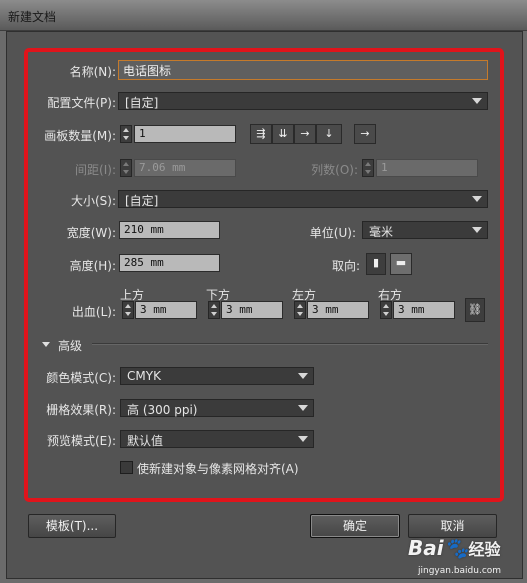 The image size is (527, 583). I want to click on paw-icon: 🐾, so click(456, 548).